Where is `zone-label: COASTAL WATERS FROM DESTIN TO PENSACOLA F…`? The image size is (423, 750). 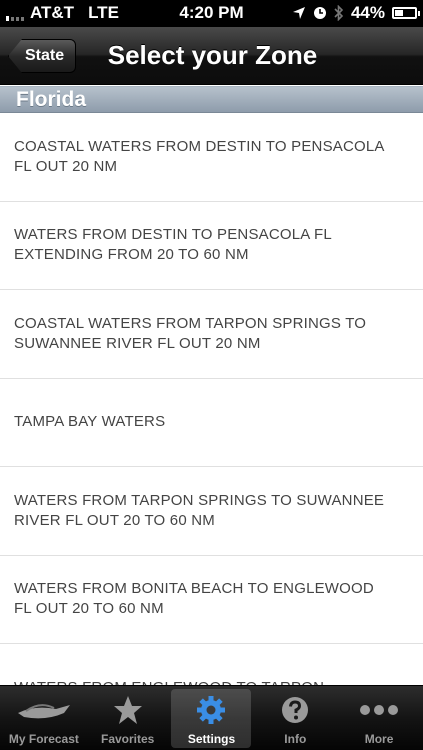 zone-label: COASTAL WATERS FROM DESTIN TO PENSACOLA F… is located at coordinates (199, 157).